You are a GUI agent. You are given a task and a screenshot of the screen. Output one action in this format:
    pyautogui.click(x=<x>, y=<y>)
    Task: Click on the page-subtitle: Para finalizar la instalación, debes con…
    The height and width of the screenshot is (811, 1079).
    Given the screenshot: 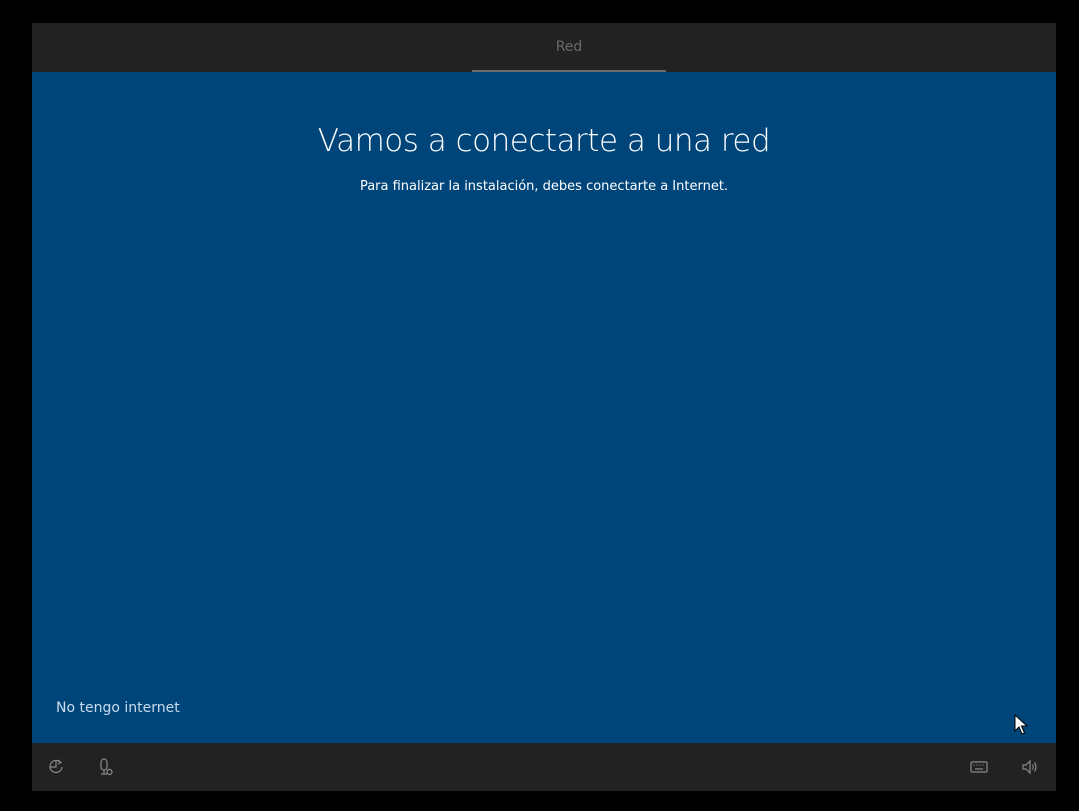 What is the action you would take?
    pyautogui.click(x=544, y=186)
    